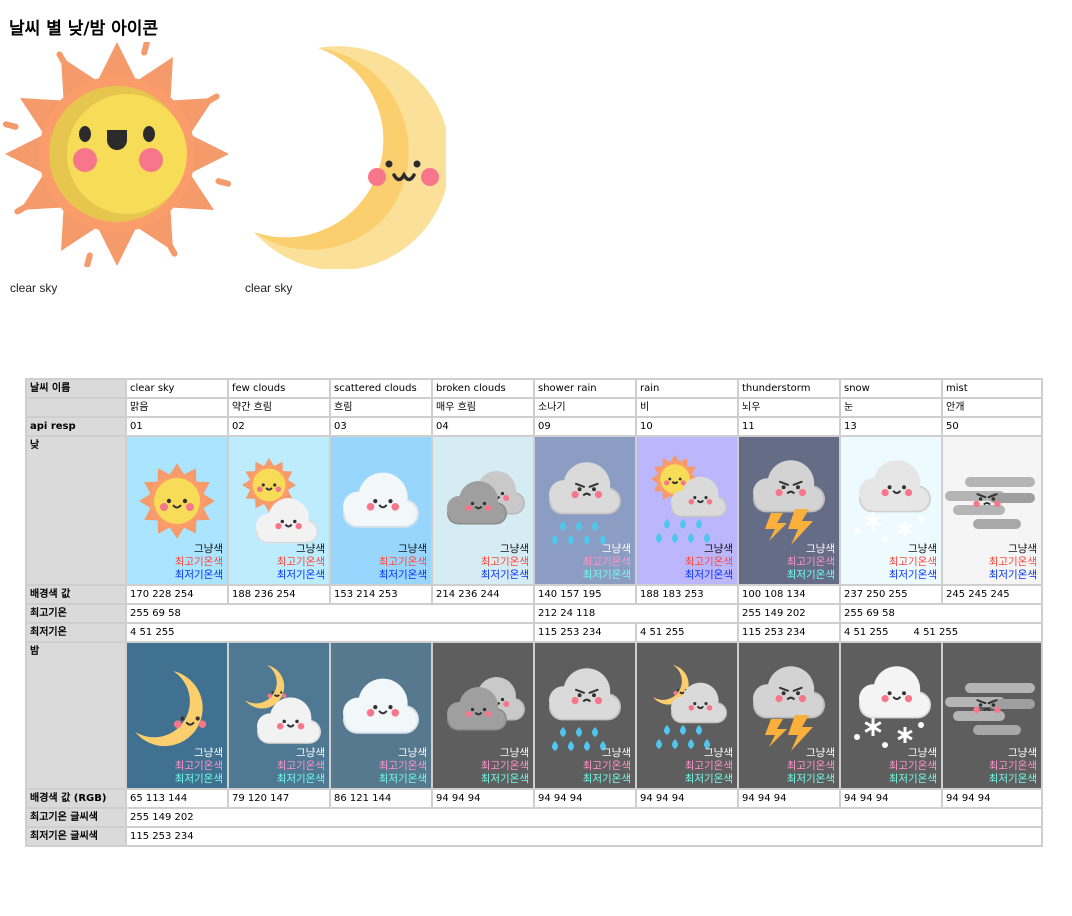 The width and height of the screenshot is (1072, 916). Describe the element at coordinates (891, 407) in the screenshot. I see `col-korean: 눈` at that location.